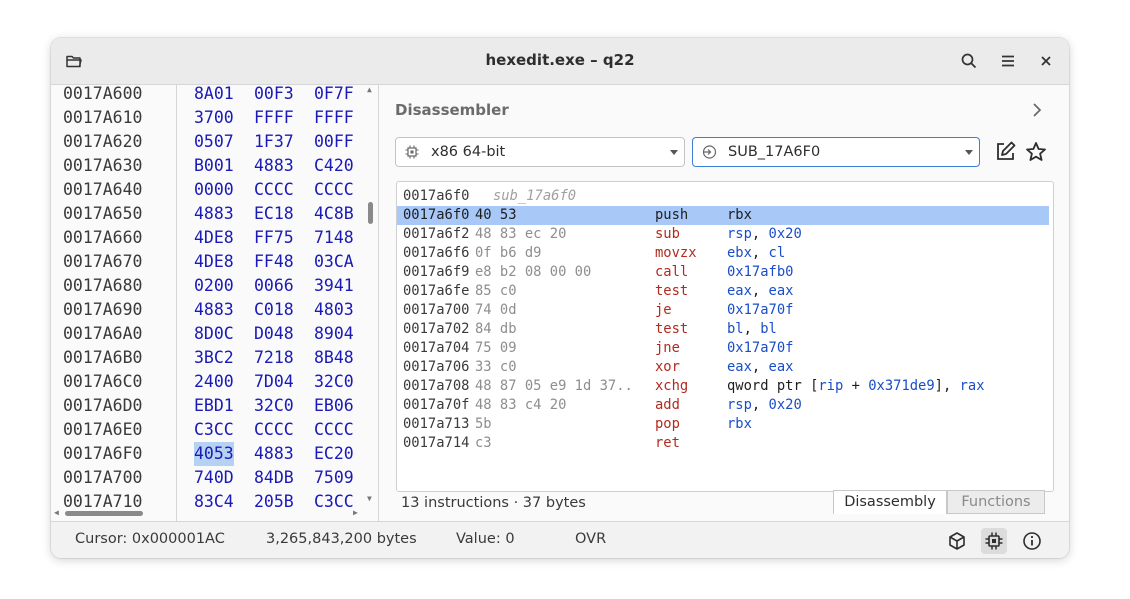 This screenshot has height=599, width=1130. What do you see at coordinates (590, 539) in the screenshot?
I see `edit-mode: OVR` at bounding box center [590, 539].